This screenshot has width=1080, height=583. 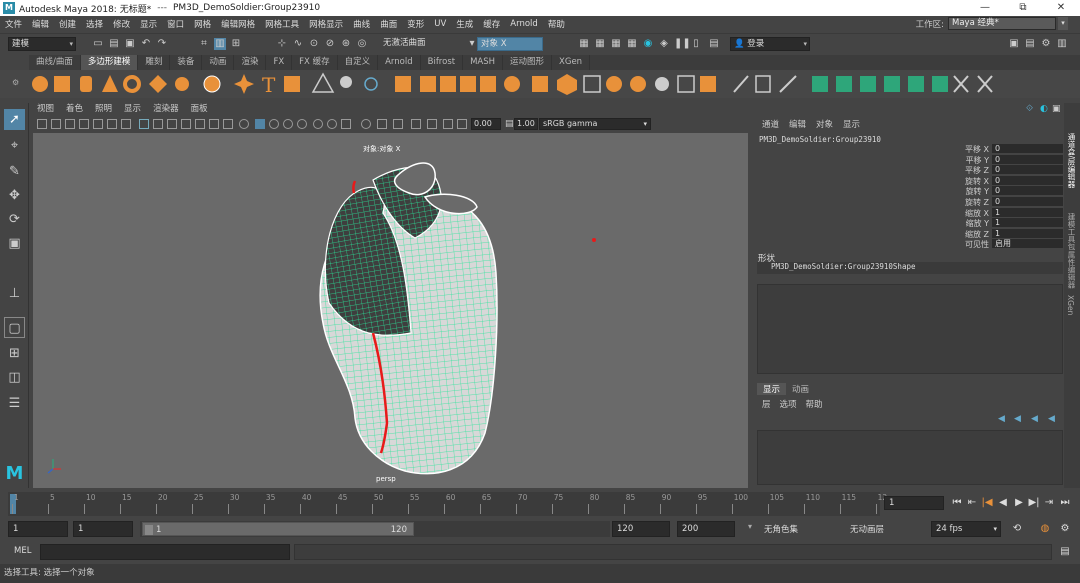 I want to click on auto-key-icon: ◍, so click(x=1045, y=529).